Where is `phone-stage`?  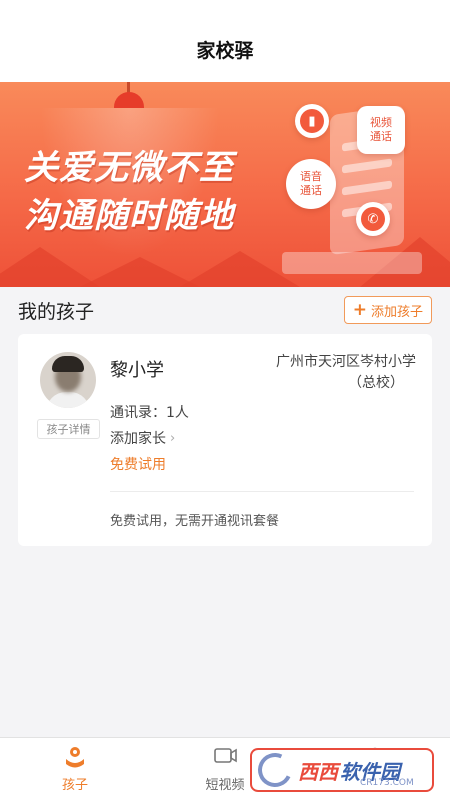
phone-stage is located at coordinates (352, 263).